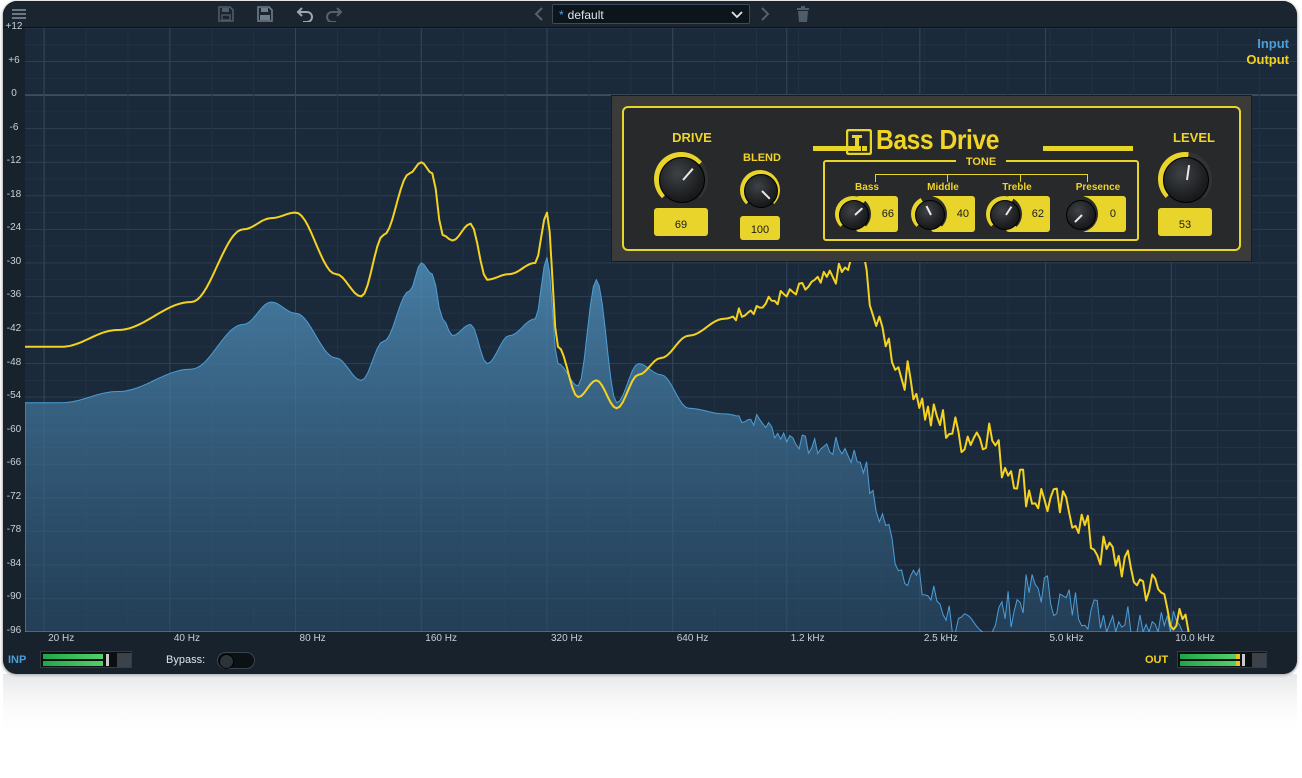  I want to click on trash-icon, so click(803, 14).